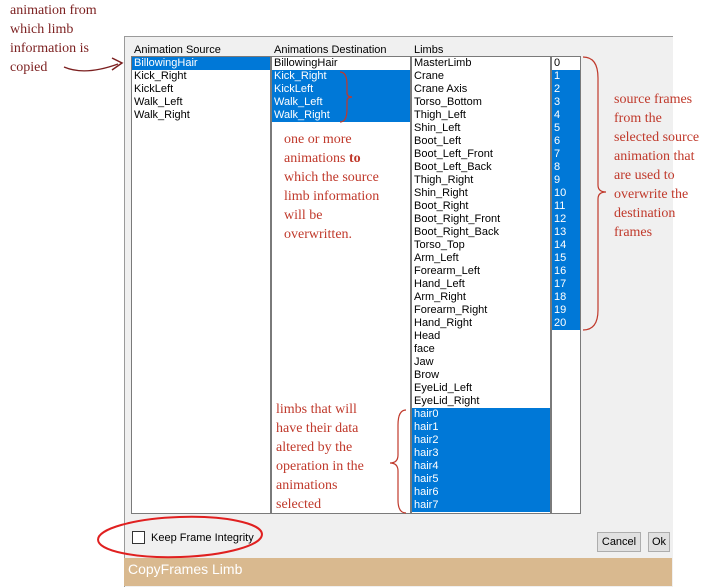 The width and height of the screenshot is (728, 587). Describe the element at coordinates (91, 67) in the screenshot. I see `source-arrow` at that location.